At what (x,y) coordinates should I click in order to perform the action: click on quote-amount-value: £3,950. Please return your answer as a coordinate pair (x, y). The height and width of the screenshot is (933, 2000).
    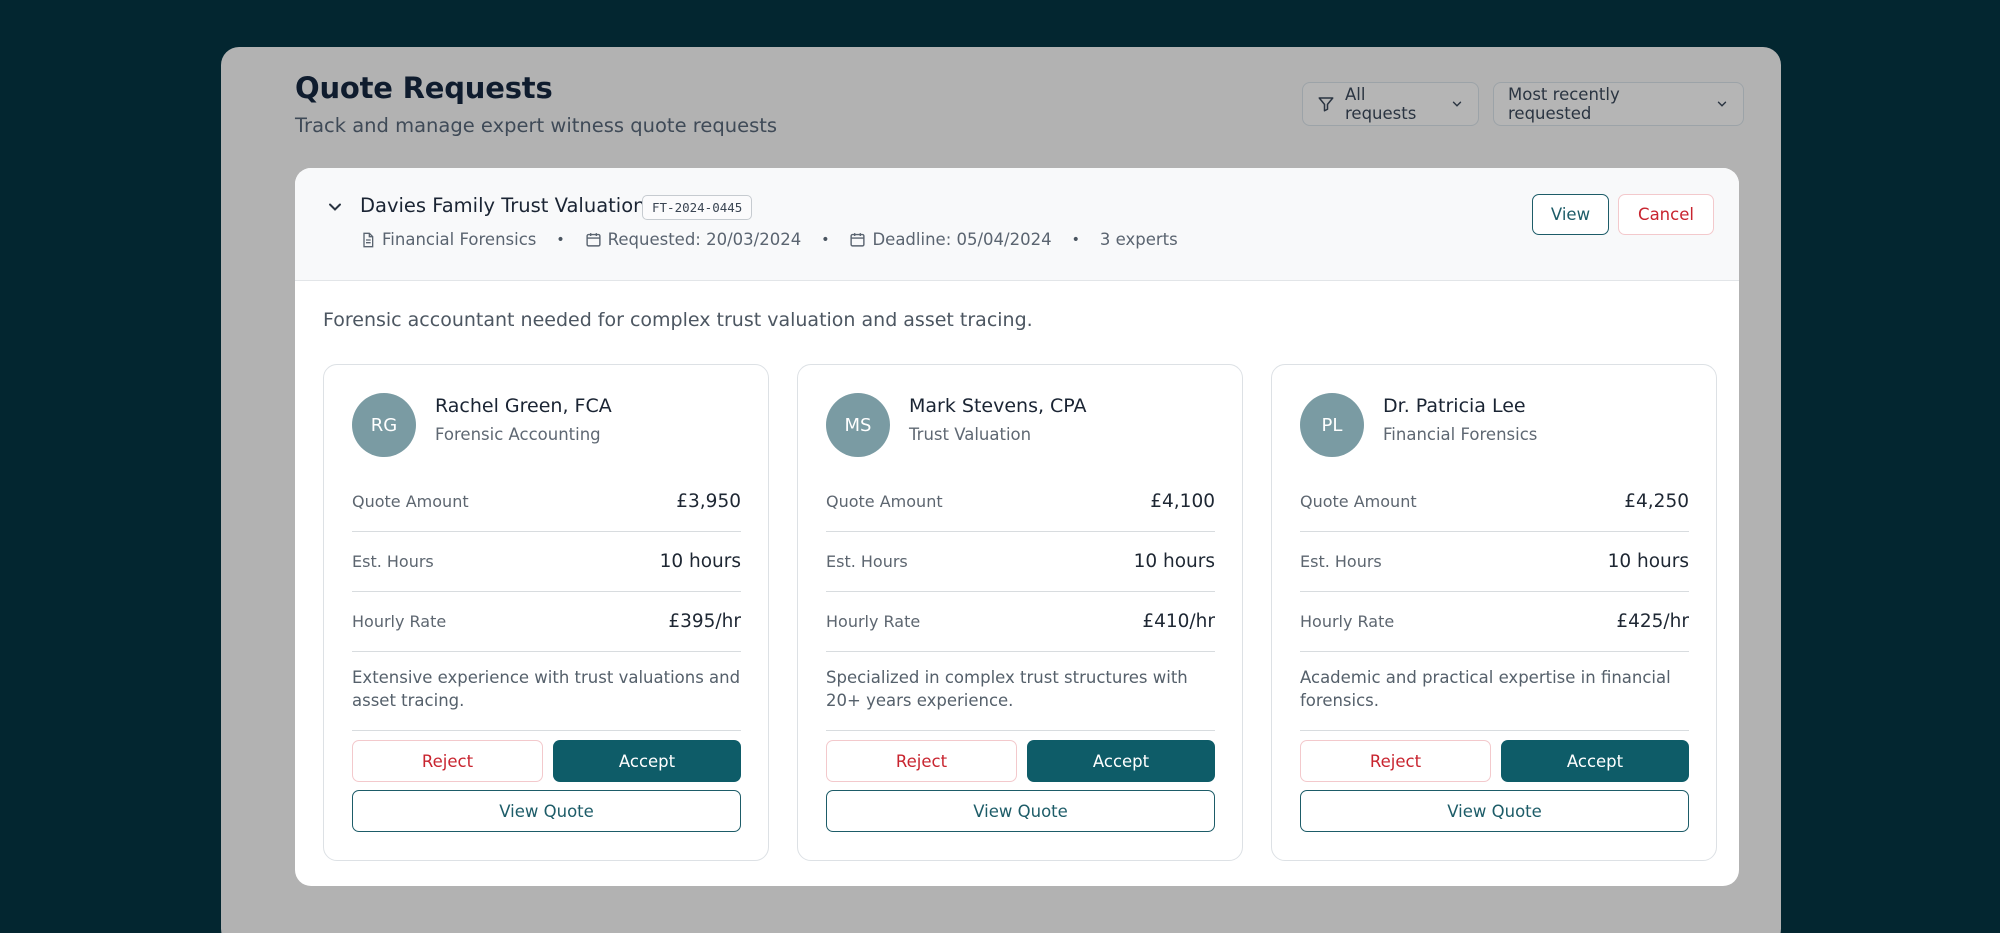
    Looking at the image, I should click on (708, 501).